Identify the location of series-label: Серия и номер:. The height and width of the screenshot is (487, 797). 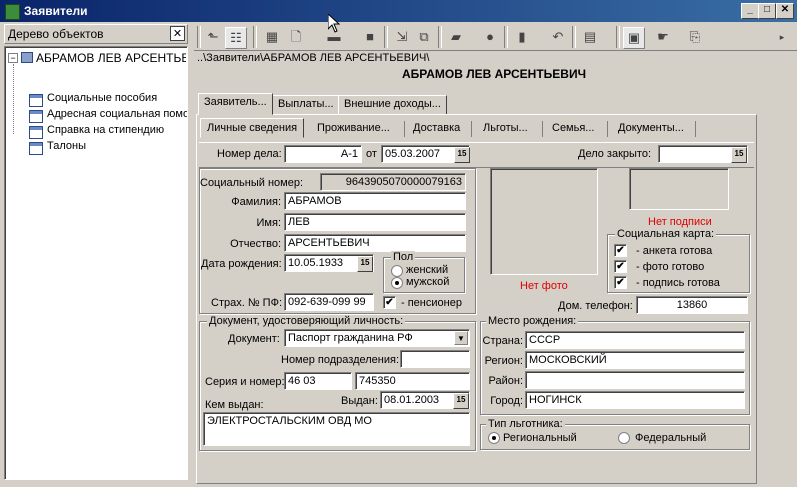
(245, 382).